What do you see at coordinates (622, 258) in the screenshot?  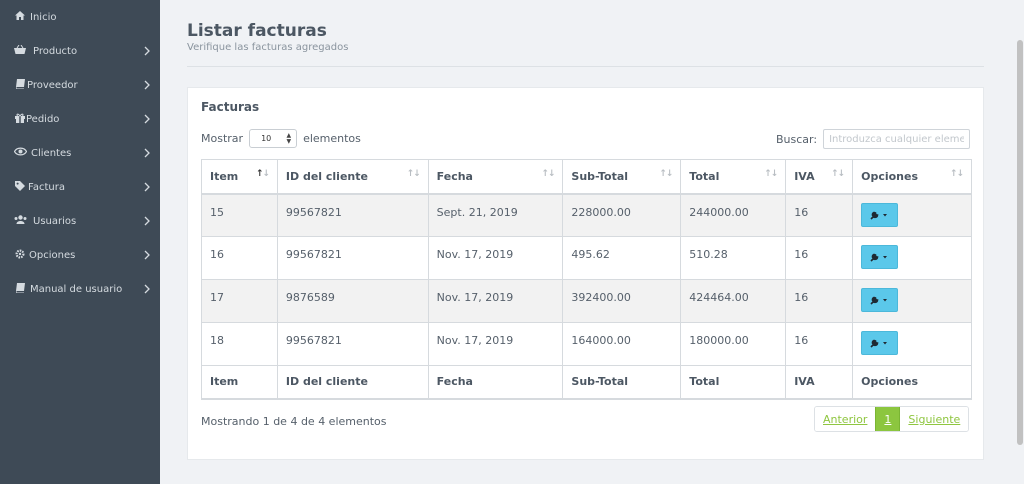 I see `cell-subtotal: 495.62` at bounding box center [622, 258].